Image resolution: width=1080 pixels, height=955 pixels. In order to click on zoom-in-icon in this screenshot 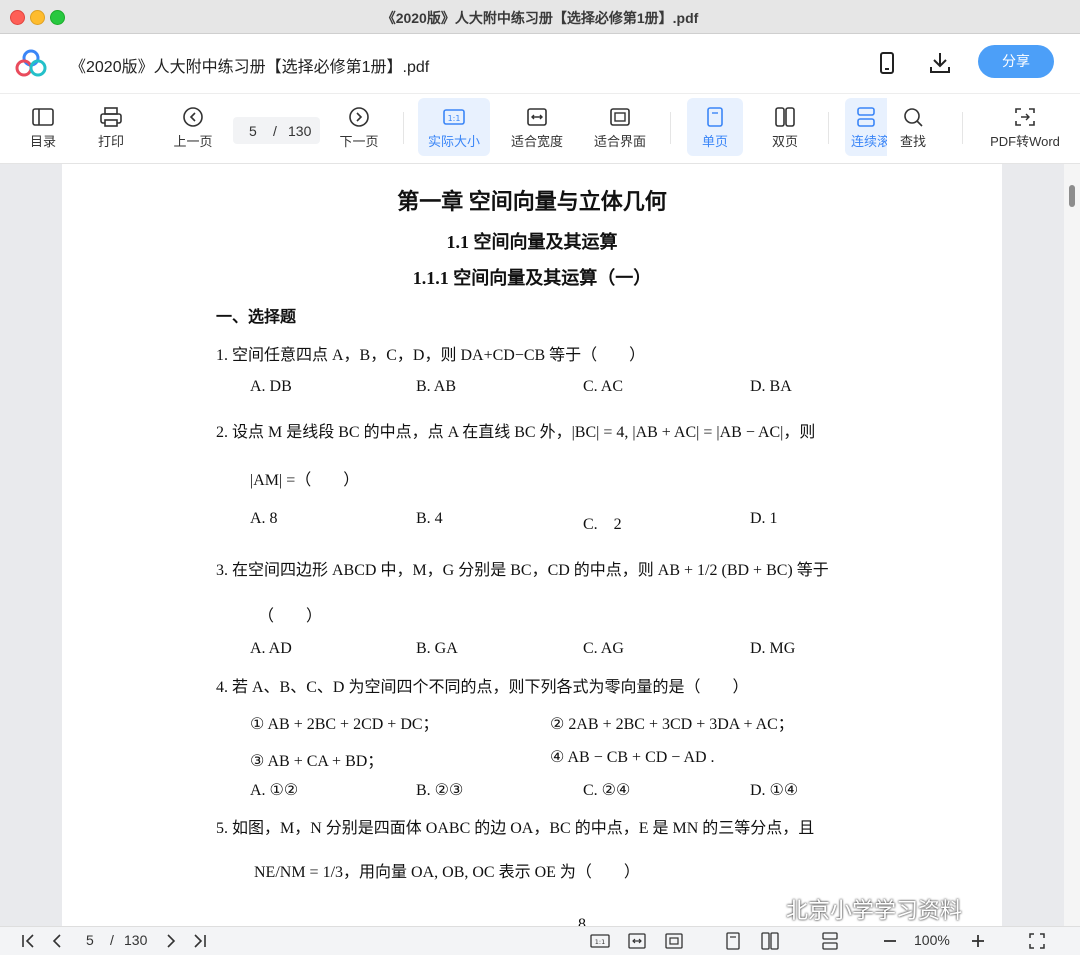, I will do `click(978, 941)`.